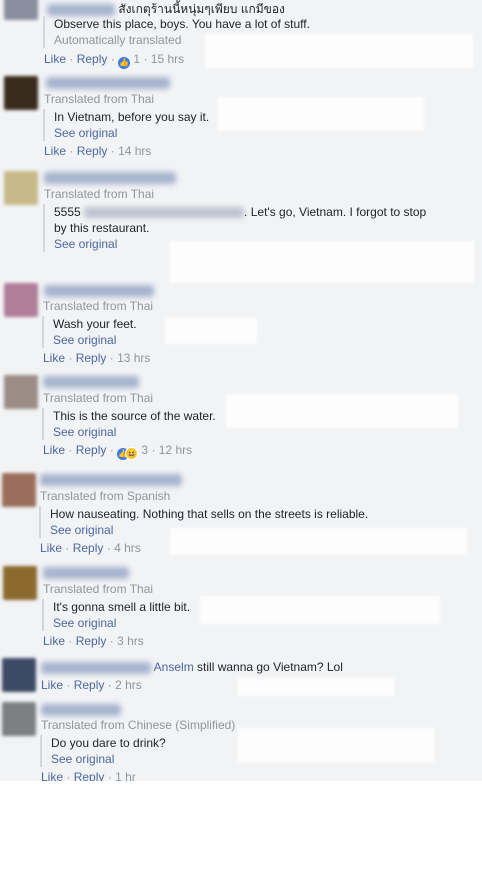  I want to click on timestamp: 14 hrs, so click(134, 151).